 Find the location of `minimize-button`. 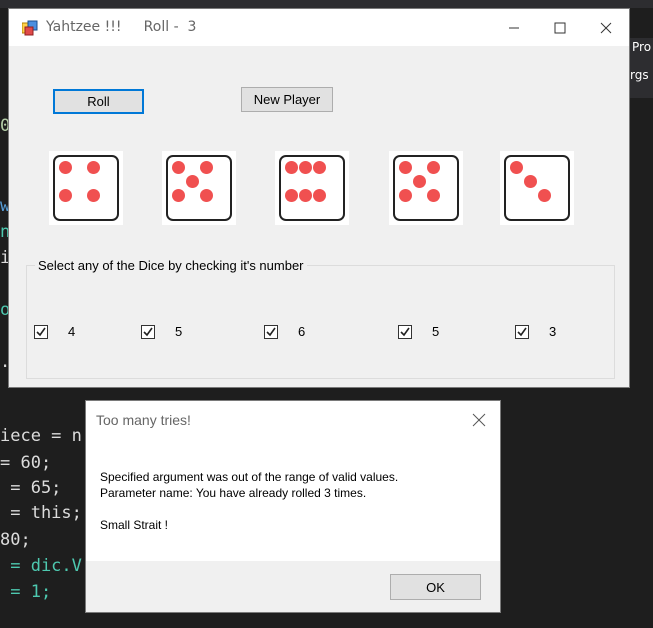

minimize-button is located at coordinates (514, 27).